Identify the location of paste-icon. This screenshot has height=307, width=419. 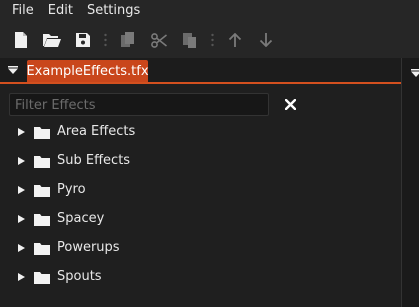
(189, 40).